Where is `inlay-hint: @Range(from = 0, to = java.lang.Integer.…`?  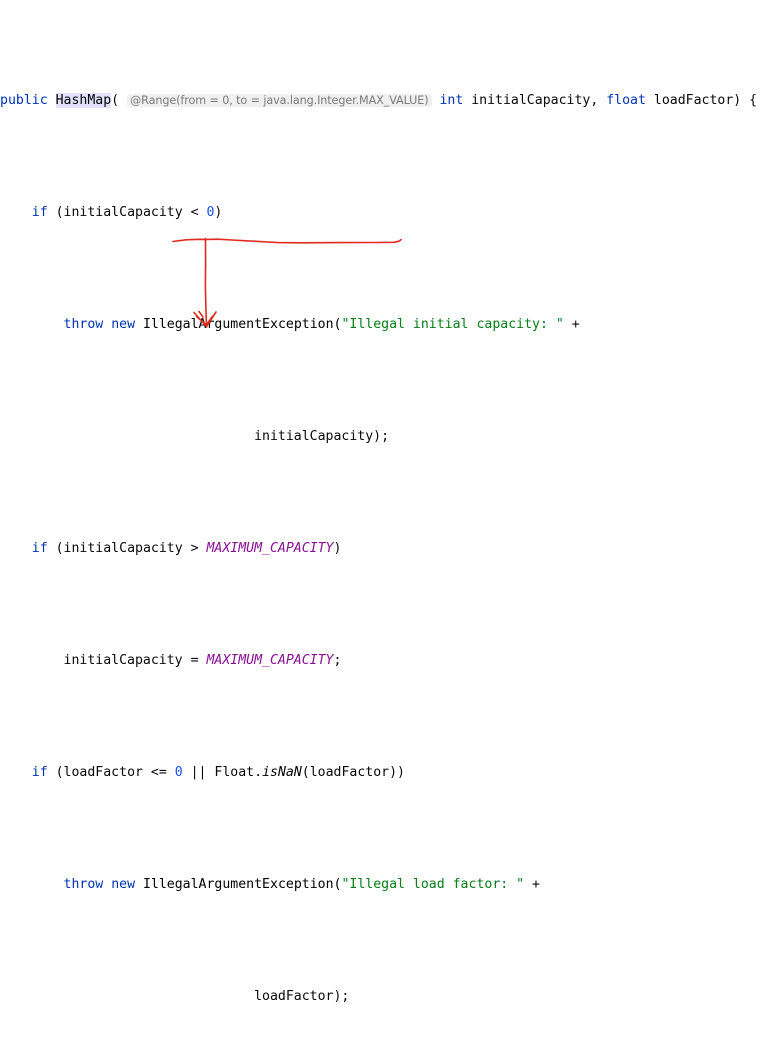
inlay-hint: @Range(from = 0, to = java.lang.Integer.… is located at coordinates (279, 100).